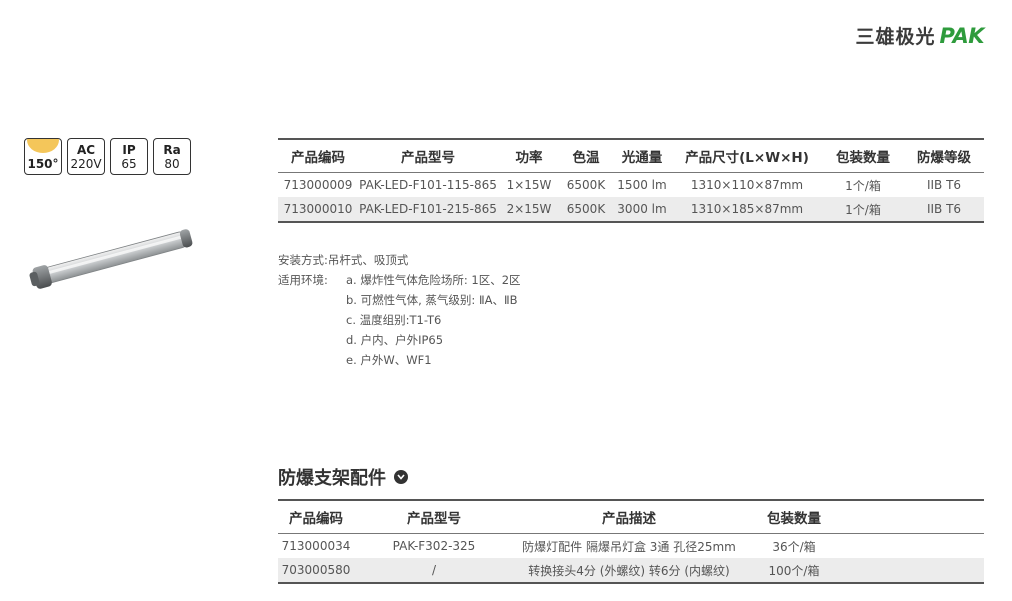 The image size is (1012, 601). What do you see at coordinates (111, 259) in the screenshot?
I see `explosion-proof-lamp-image` at bounding box center [111, 259].